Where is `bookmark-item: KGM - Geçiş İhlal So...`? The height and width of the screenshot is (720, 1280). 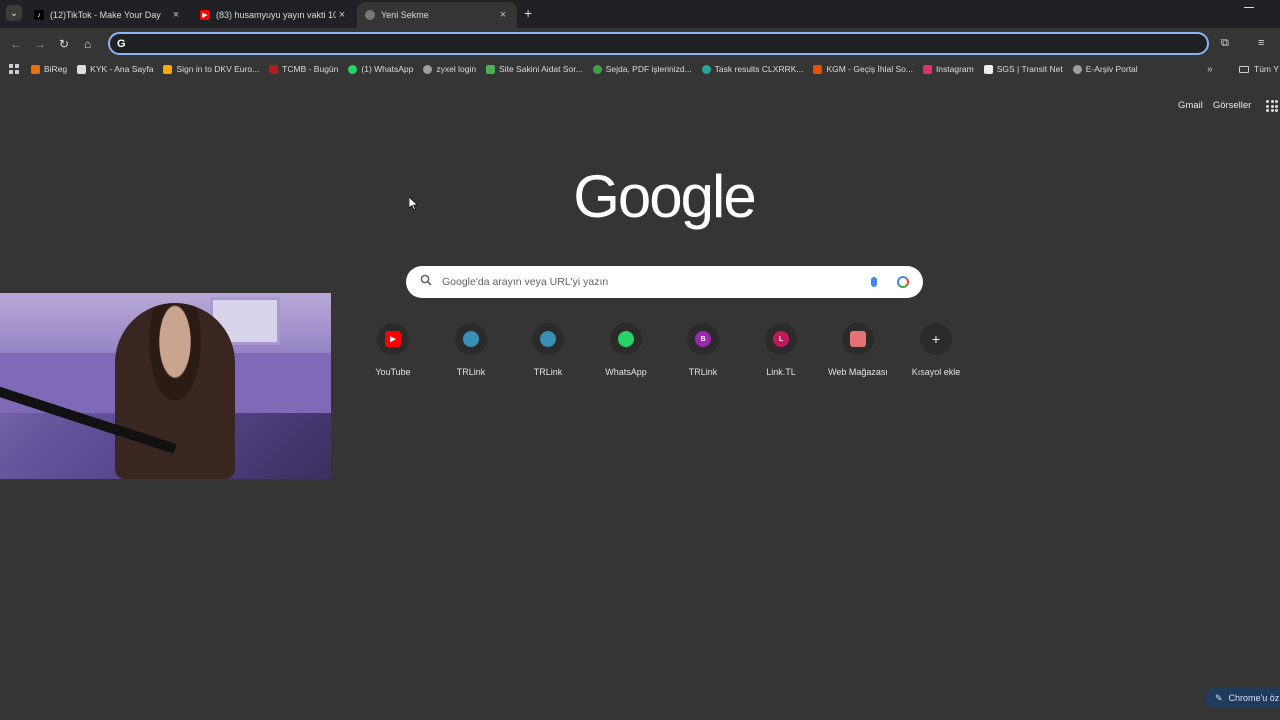 bookmark-item: KGM - Geçiş İhlal So... is located at coordinates (863, 69).